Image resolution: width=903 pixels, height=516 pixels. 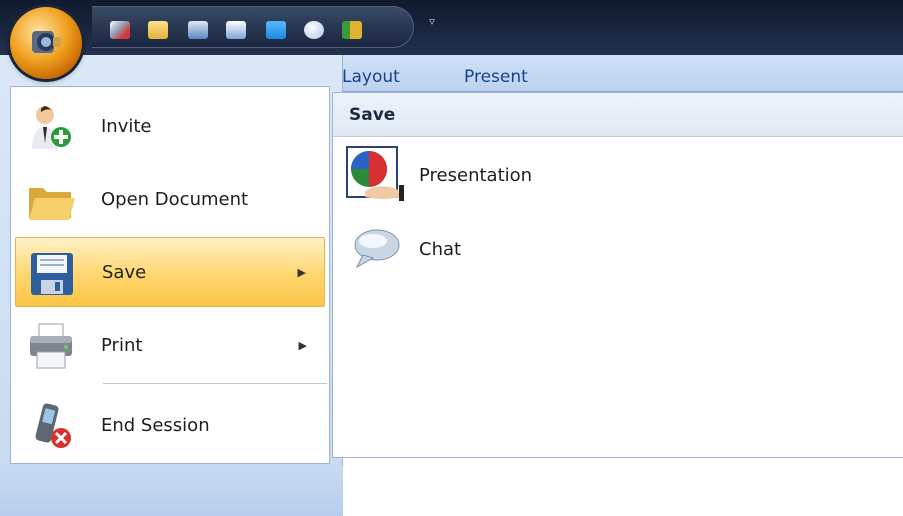 I want to click on qat-customize-icon: ▿, so click(x=432, y=22).